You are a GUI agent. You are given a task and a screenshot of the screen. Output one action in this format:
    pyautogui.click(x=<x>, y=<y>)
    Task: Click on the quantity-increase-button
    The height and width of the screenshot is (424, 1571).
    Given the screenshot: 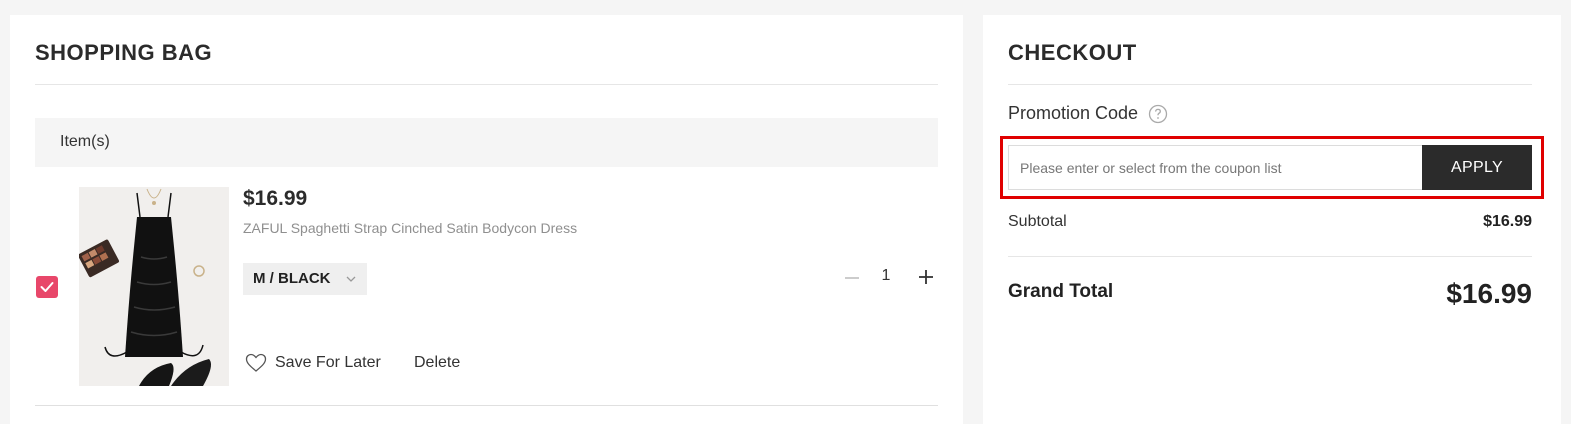 What is the action you would take?
    pyautogui.click(x=926, y=277)
    